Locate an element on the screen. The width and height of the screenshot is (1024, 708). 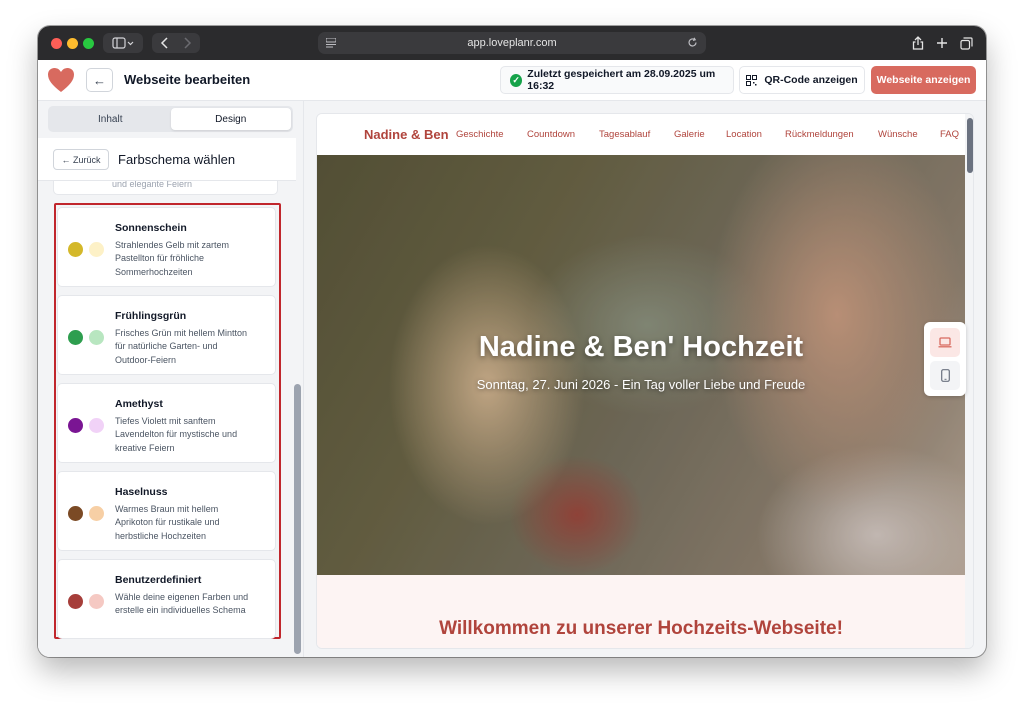
back-button: ← is located at coordinates (99, 80).